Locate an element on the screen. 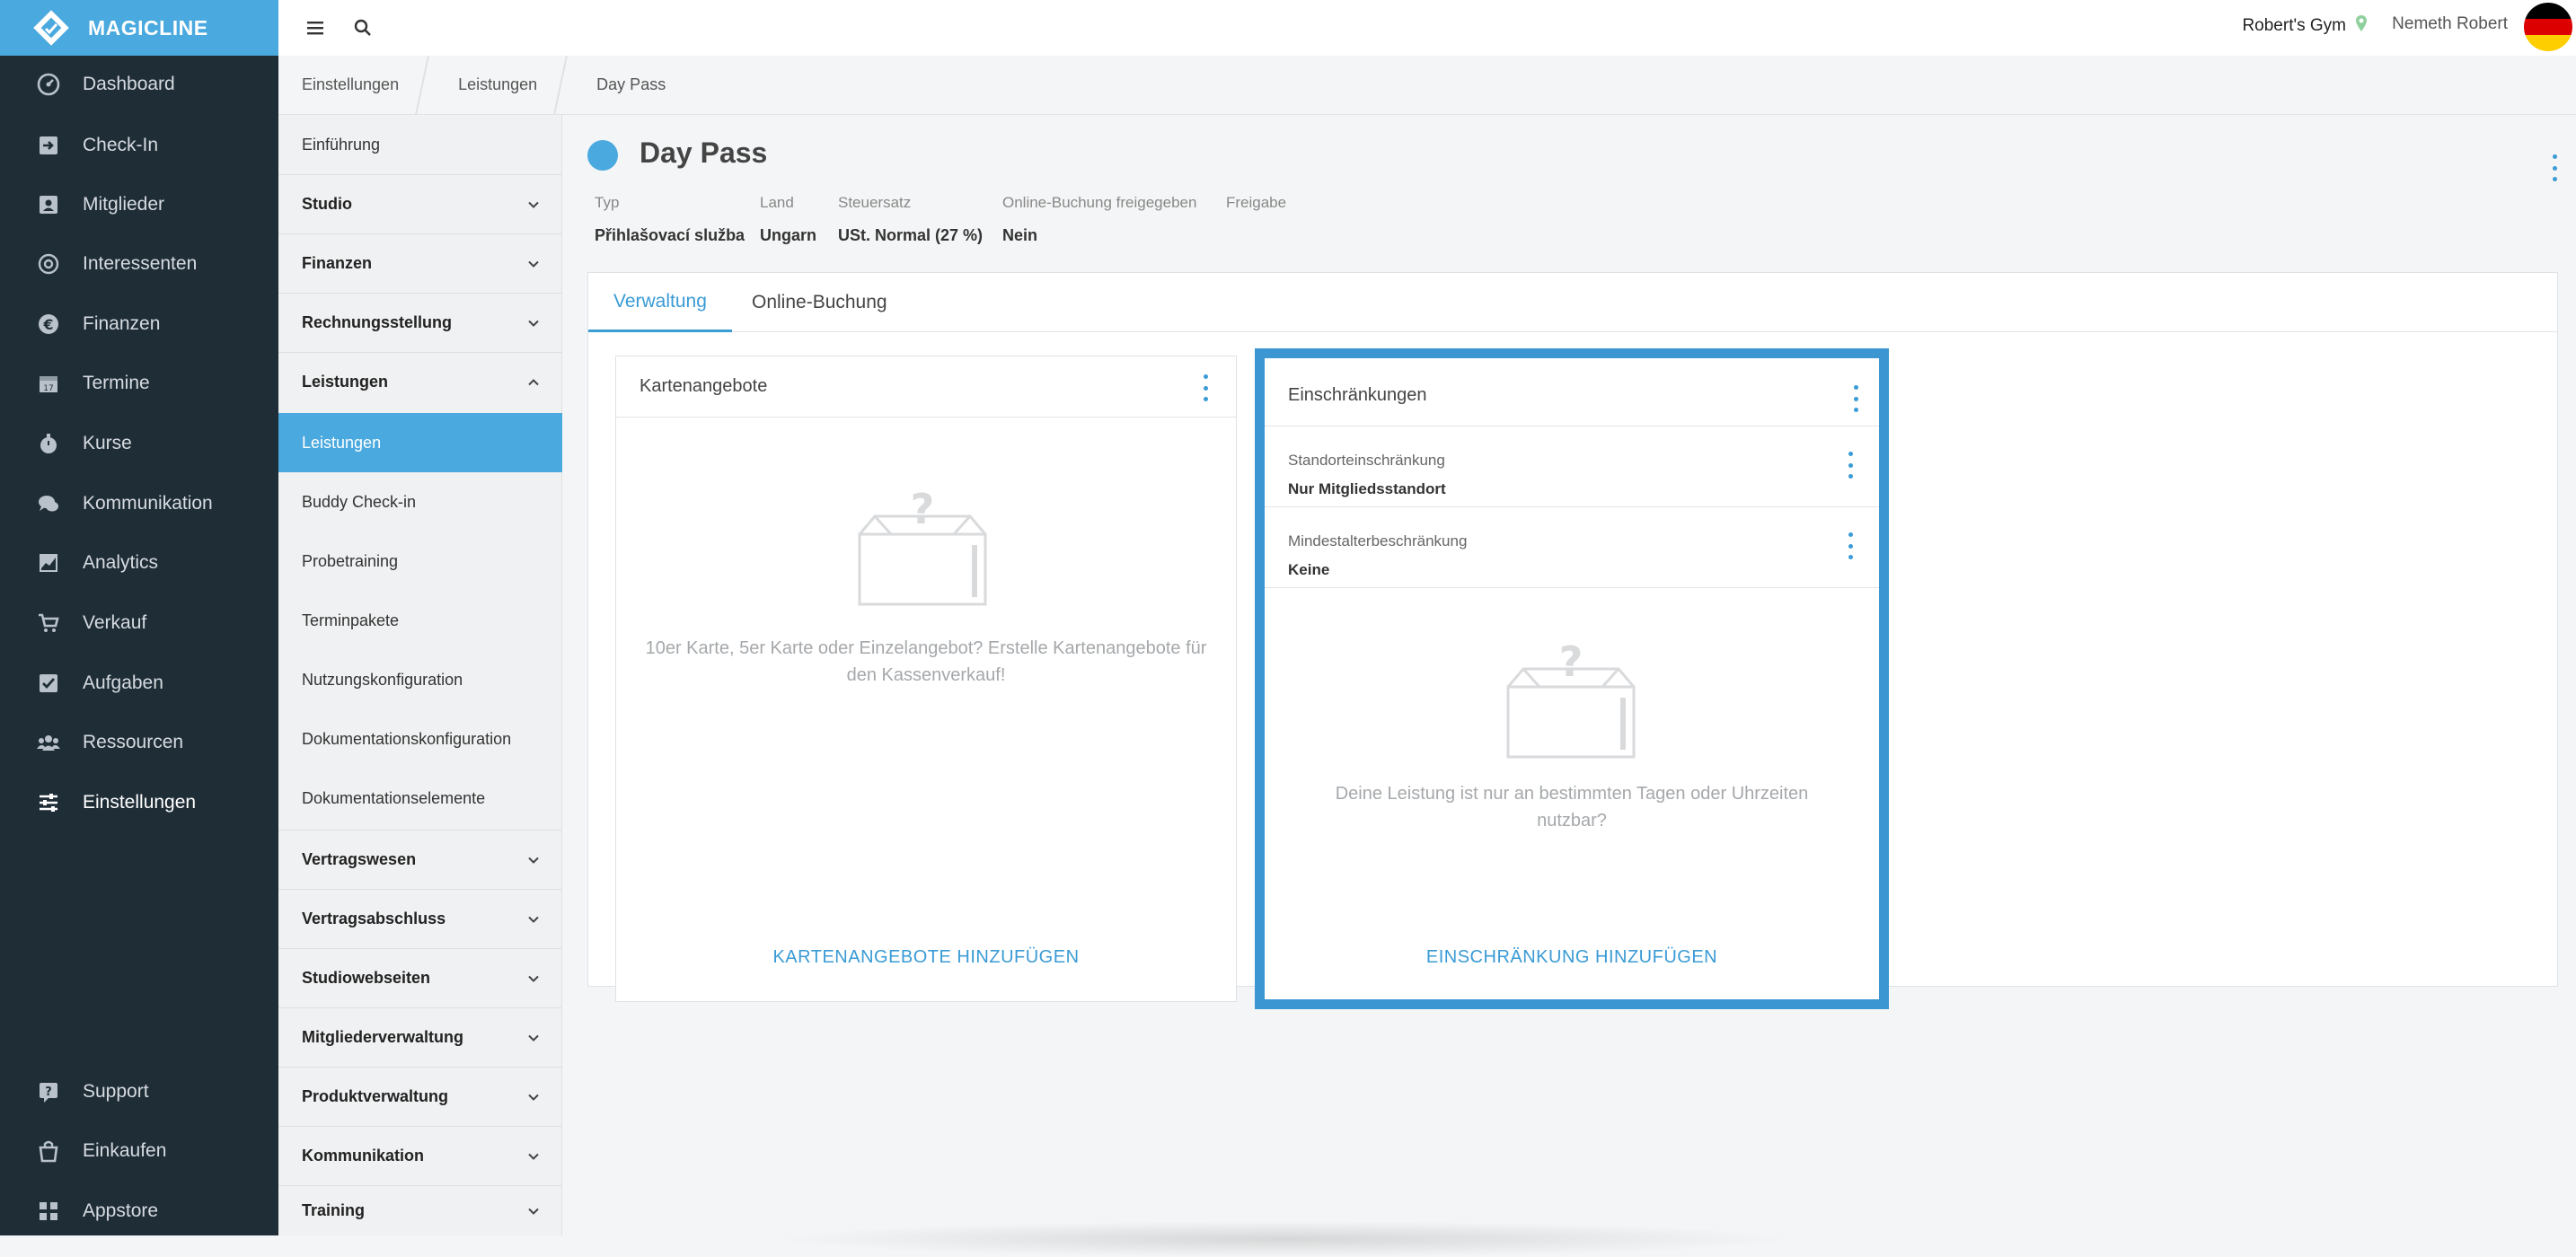  breadcrumb-item: Einstellungen is located at coordinates (350, 86).